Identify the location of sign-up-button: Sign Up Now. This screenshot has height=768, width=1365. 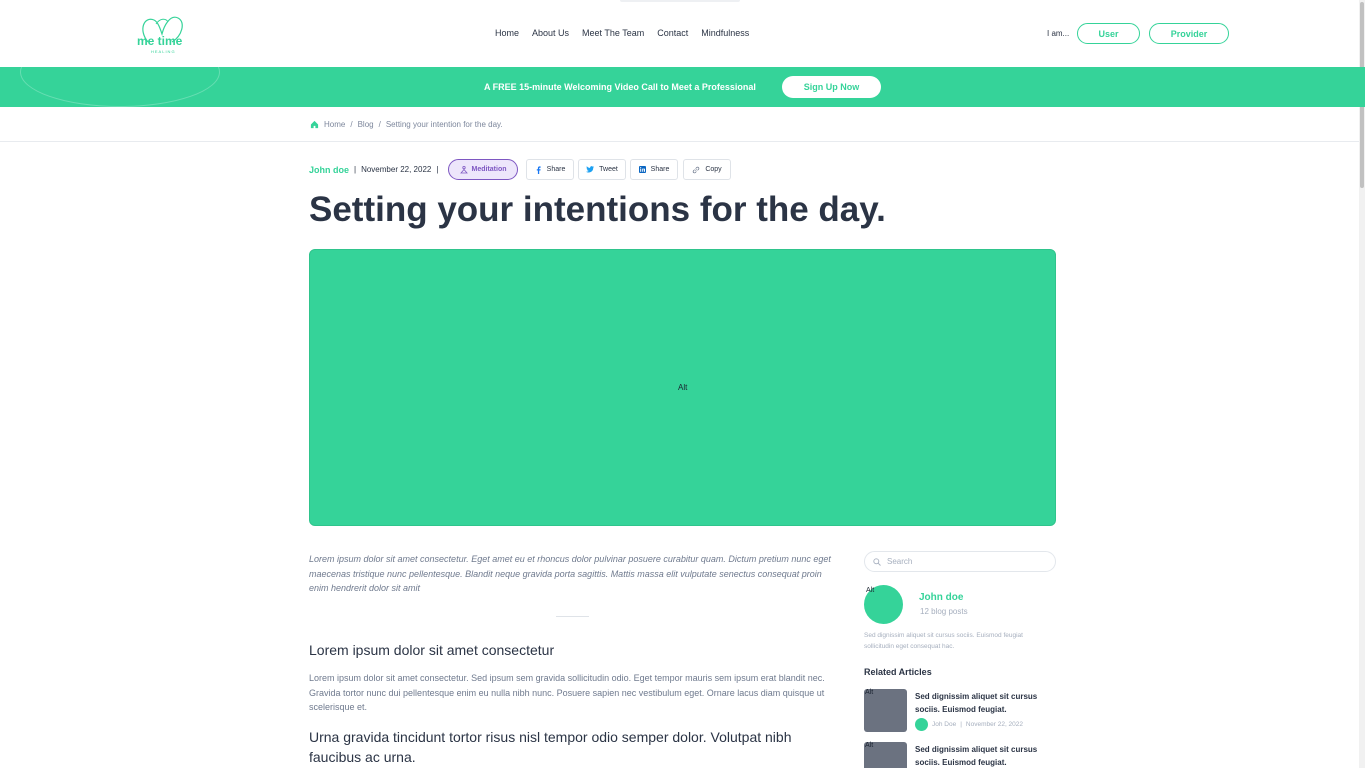
(831, 87).